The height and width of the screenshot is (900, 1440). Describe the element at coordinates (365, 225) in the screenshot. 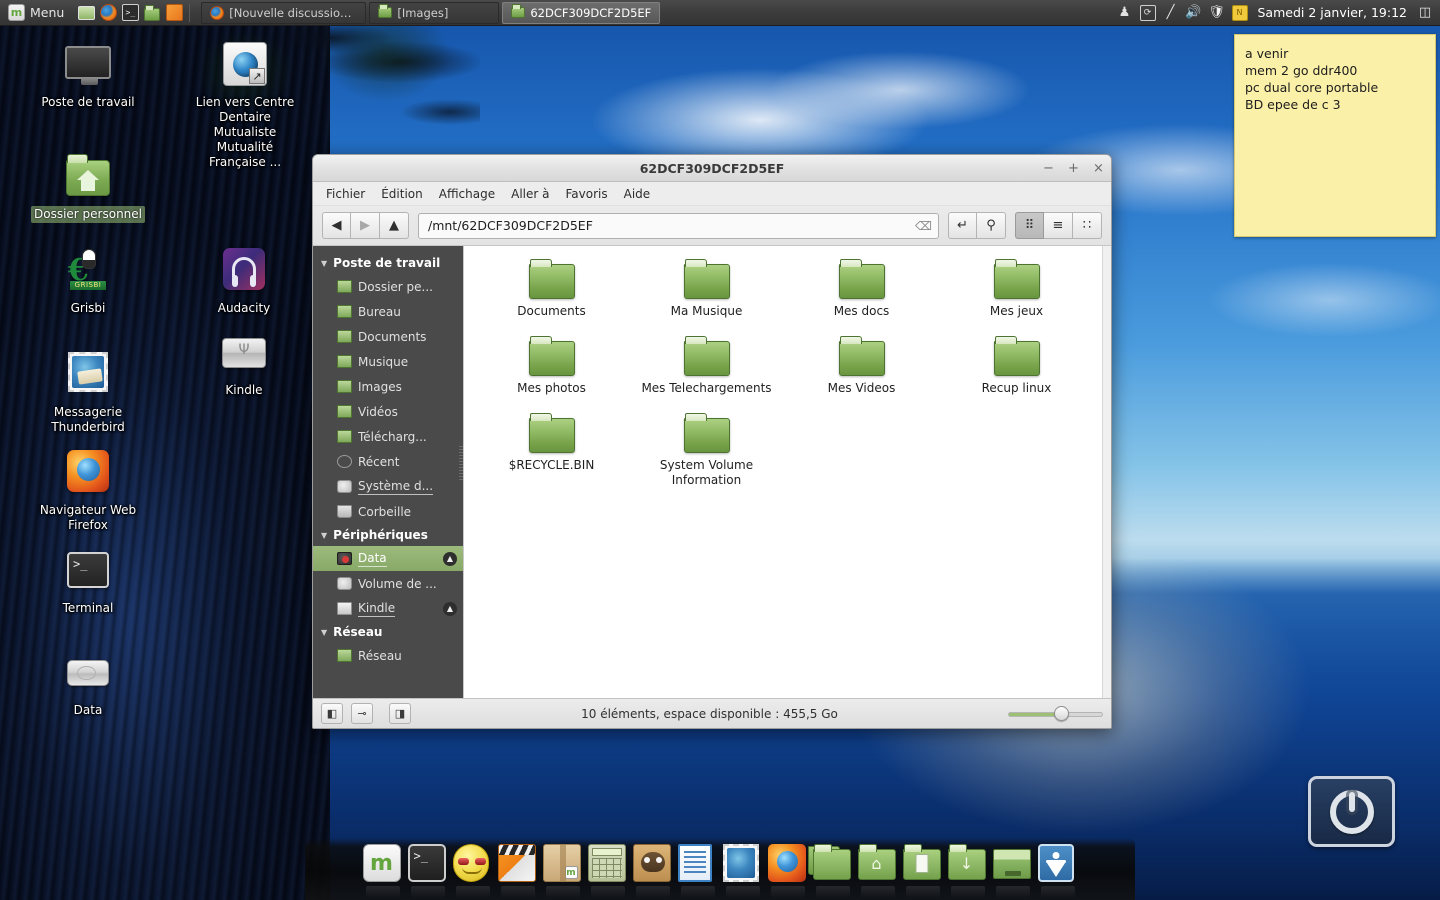

I see `forward-button: ▶` at that location.